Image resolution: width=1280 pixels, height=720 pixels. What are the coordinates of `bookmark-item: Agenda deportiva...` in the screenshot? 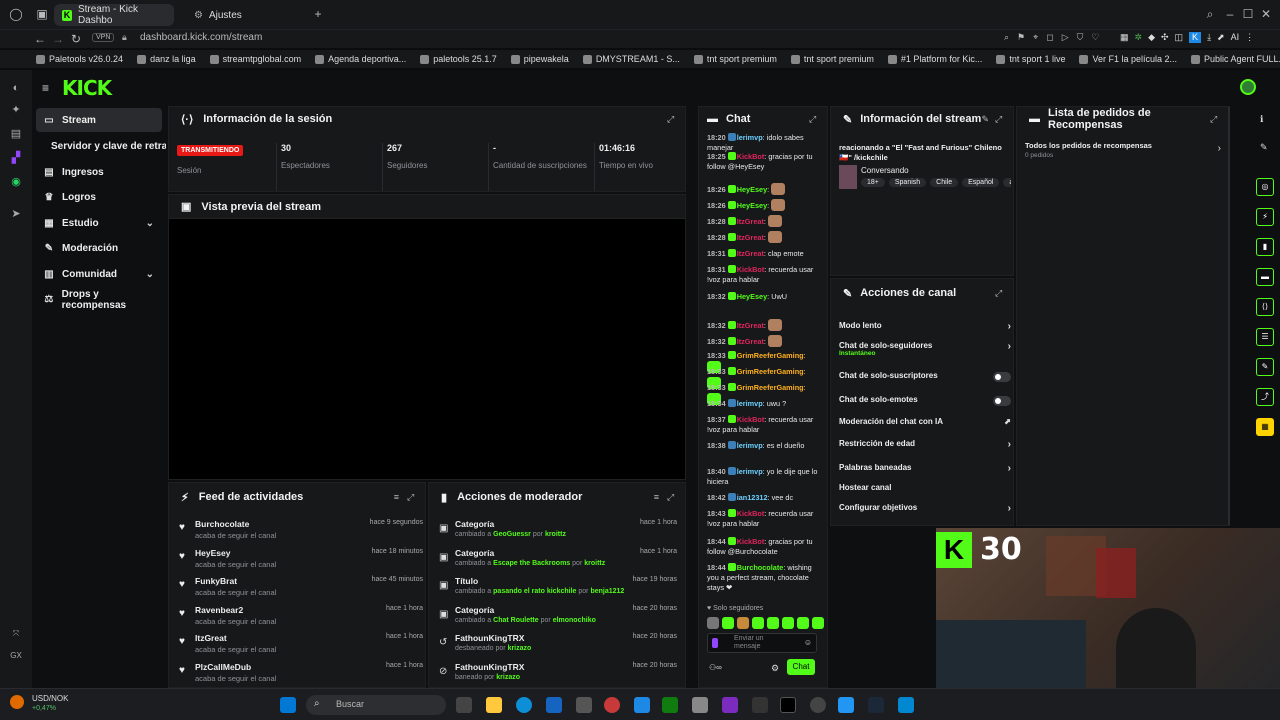 It's located at (360, 59).